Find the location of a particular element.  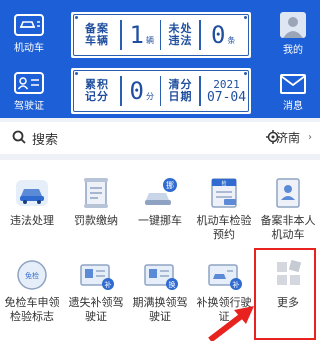

chevron-right-icon: › is located at coordinates (310, 137).